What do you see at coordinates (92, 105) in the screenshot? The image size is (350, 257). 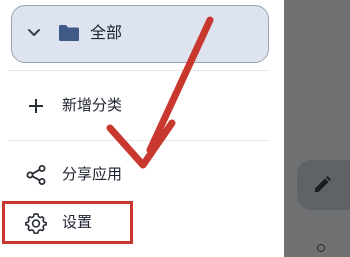 I see `add-category-label: 新增分类` at bounding box center [92, 105].